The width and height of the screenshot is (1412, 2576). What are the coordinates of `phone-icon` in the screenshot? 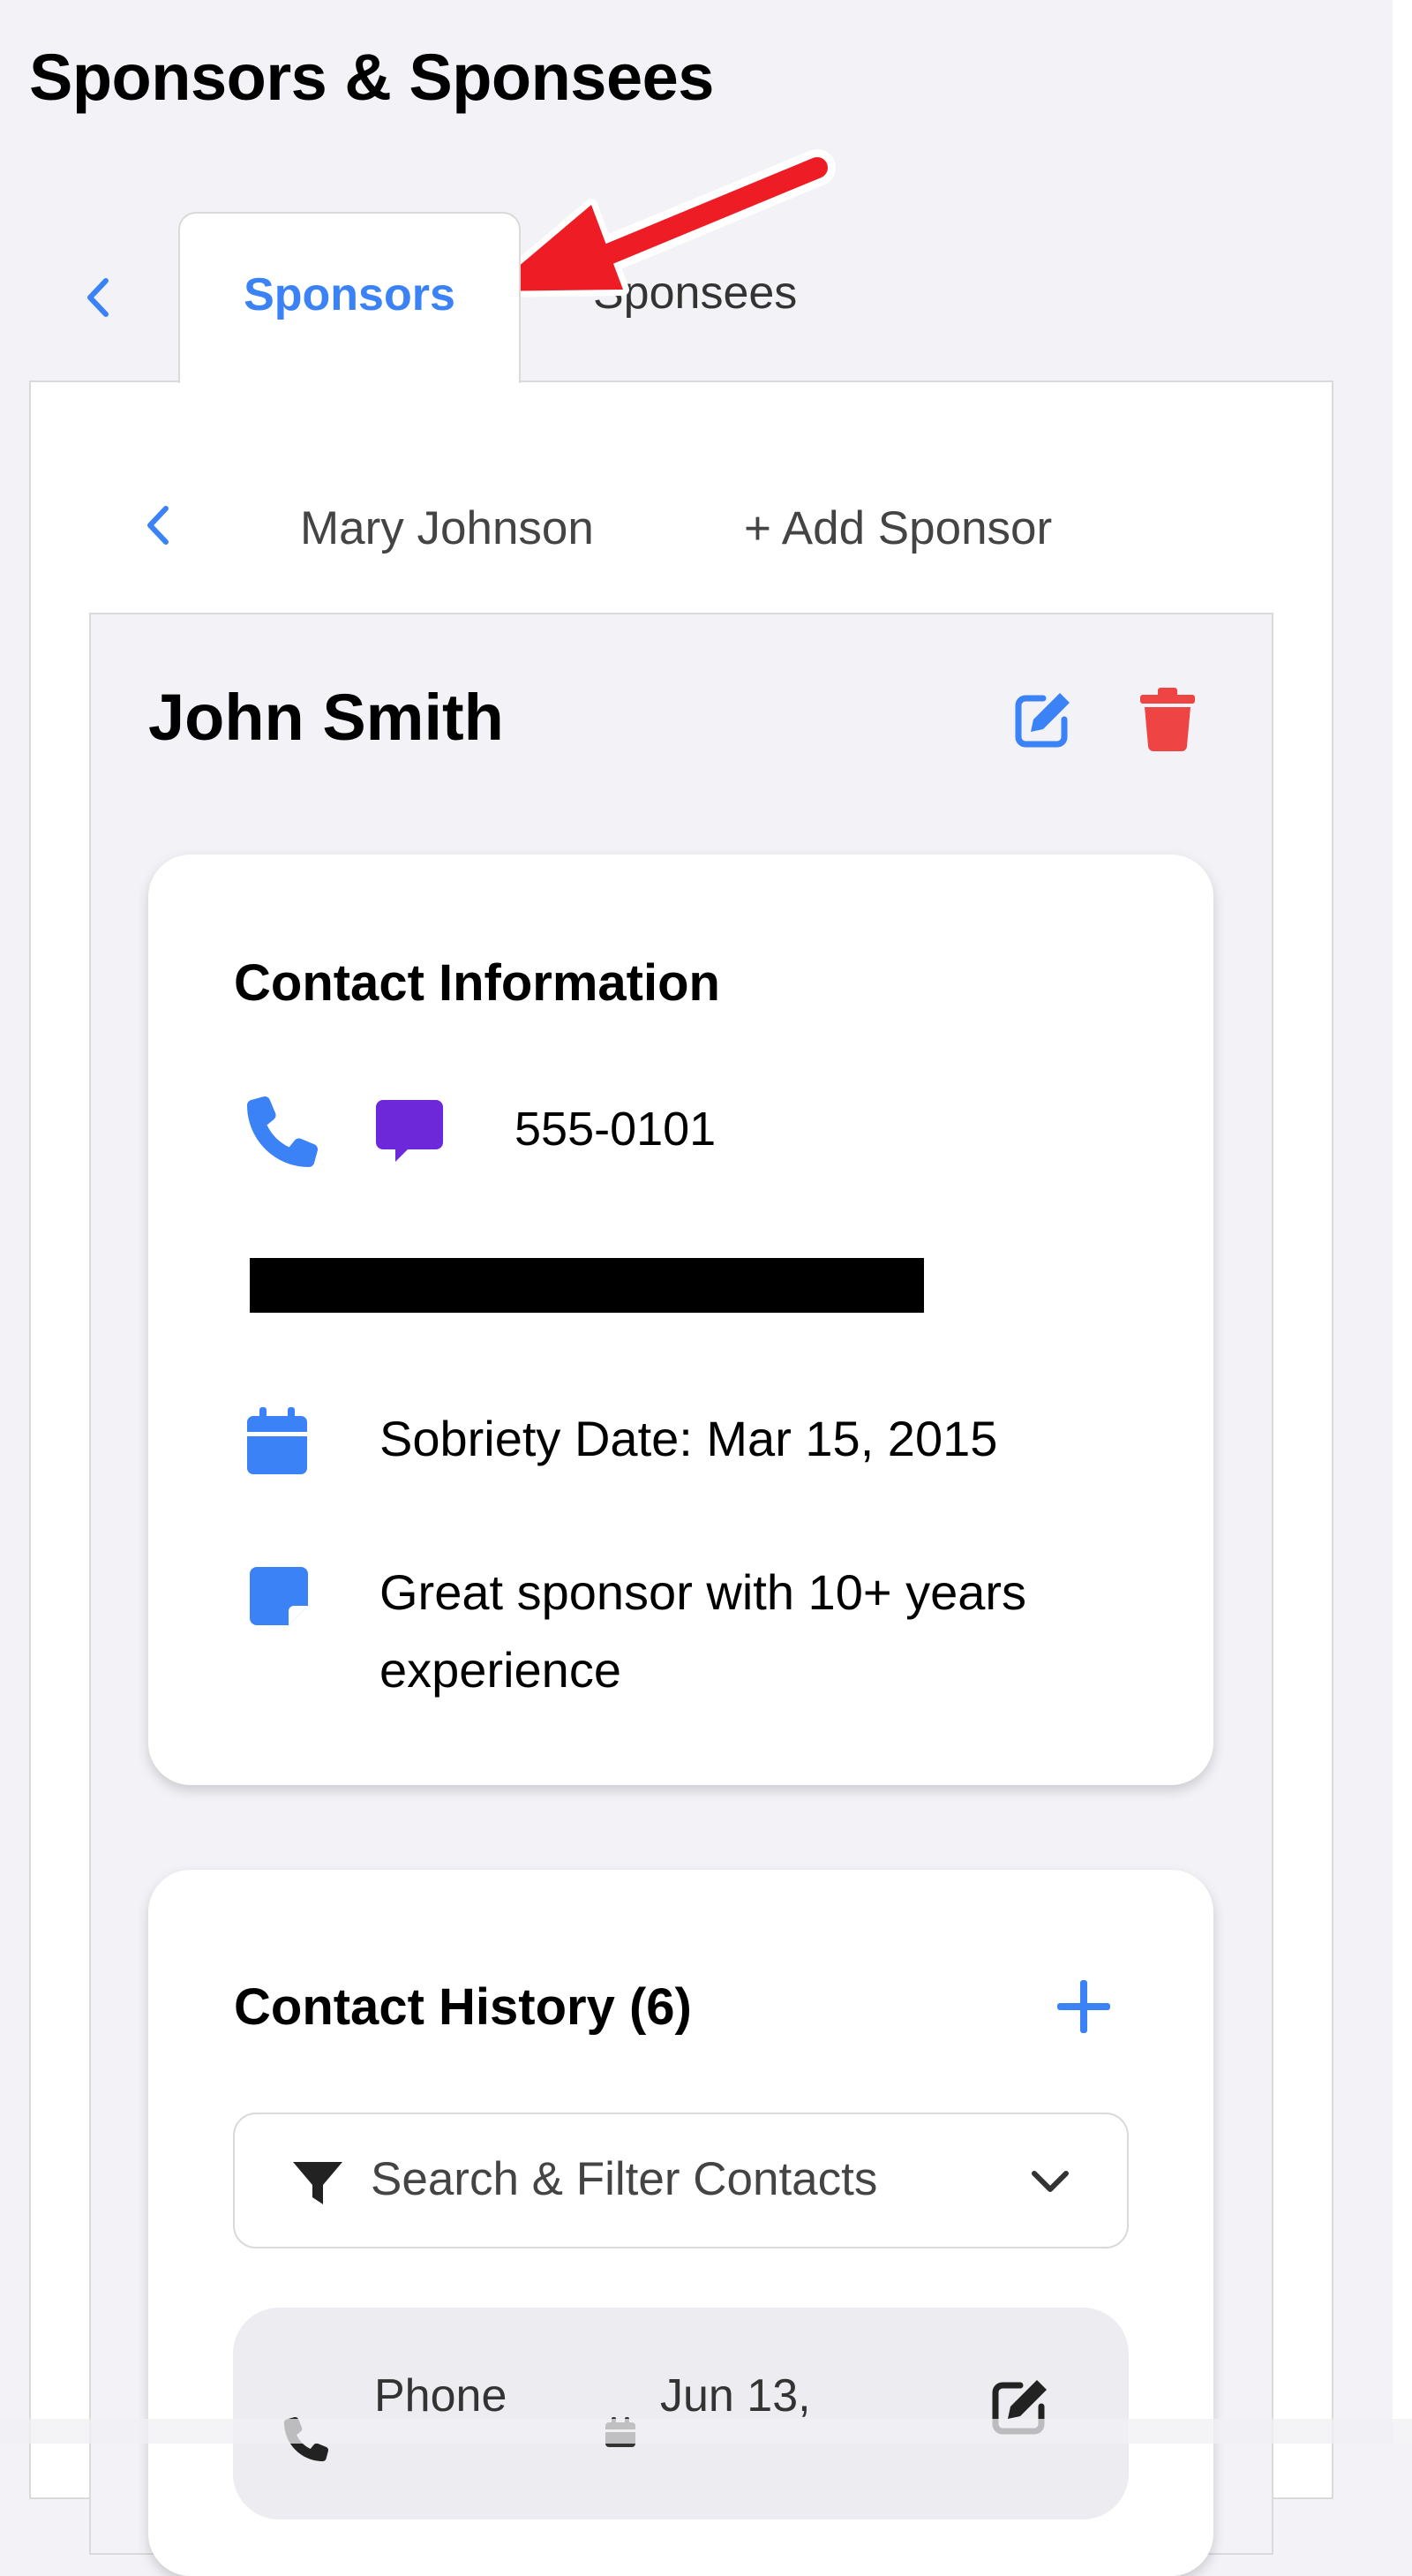 It's located at (282, 1131).